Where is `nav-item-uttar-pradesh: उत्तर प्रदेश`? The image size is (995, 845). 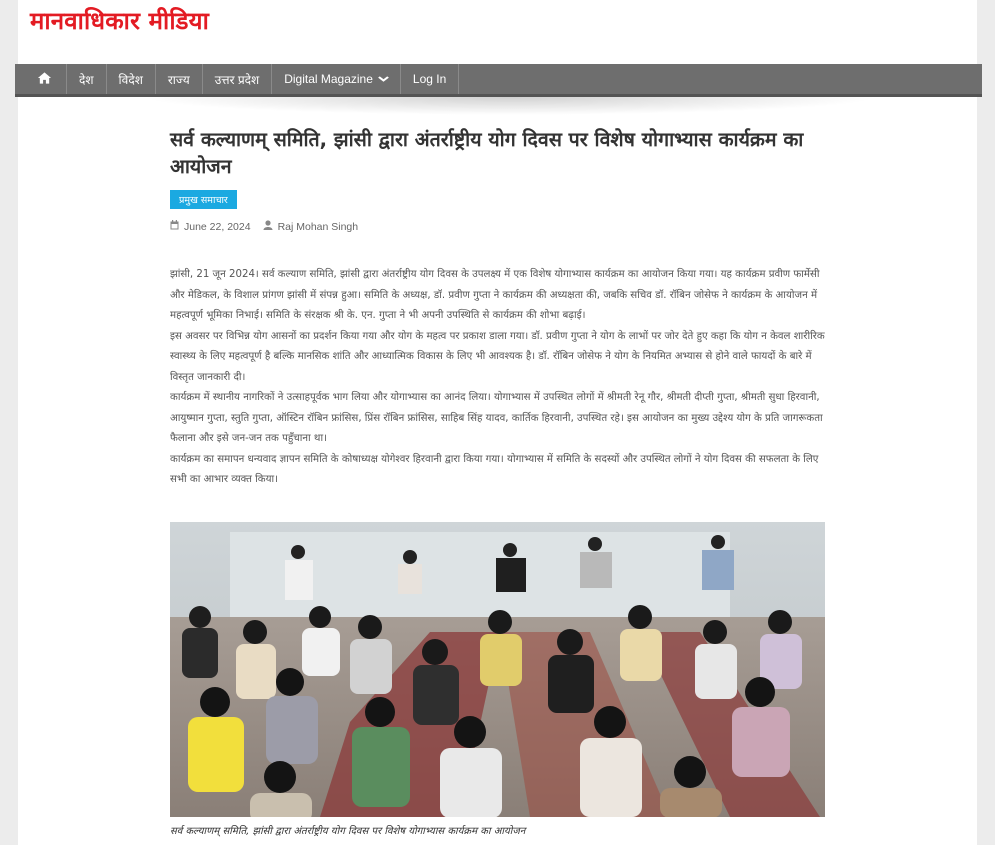
nav-item-uttar-pradesh: उत्तर प्रदेश is located at coordinates (238, 79).